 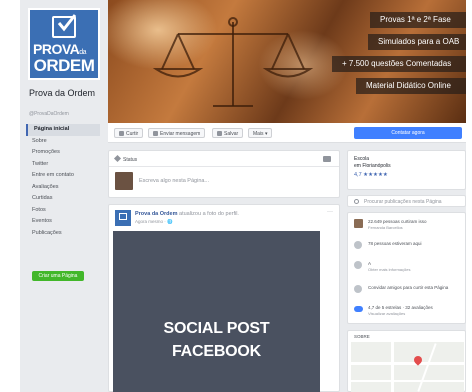 What do you see at coordinates (400, 307) in the screenshot?
I see `rating-summary: 4,7 de 5 estrelas · 32 avaliações` at bounding box center [400, 307].